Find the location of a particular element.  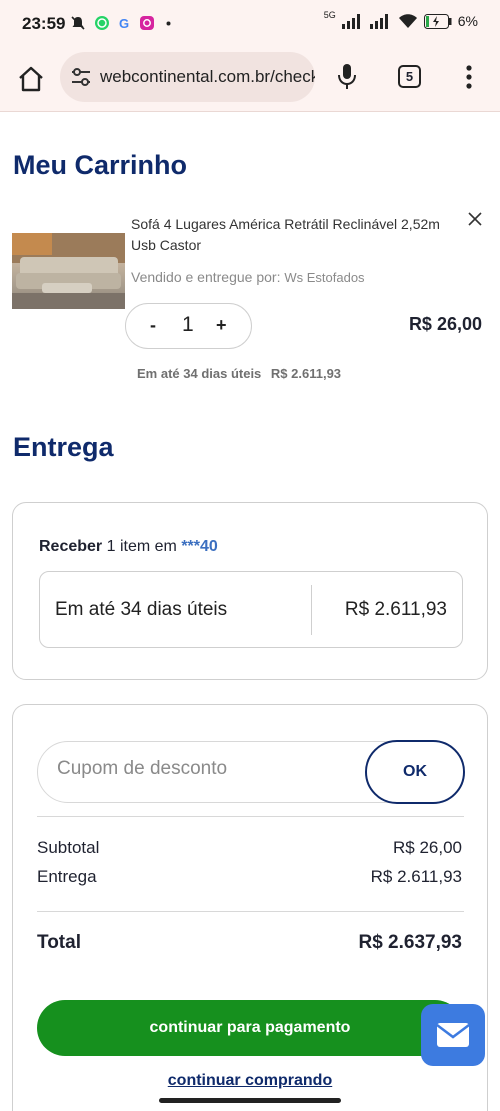

signal-2-icon is located at coordinates (378, 21).